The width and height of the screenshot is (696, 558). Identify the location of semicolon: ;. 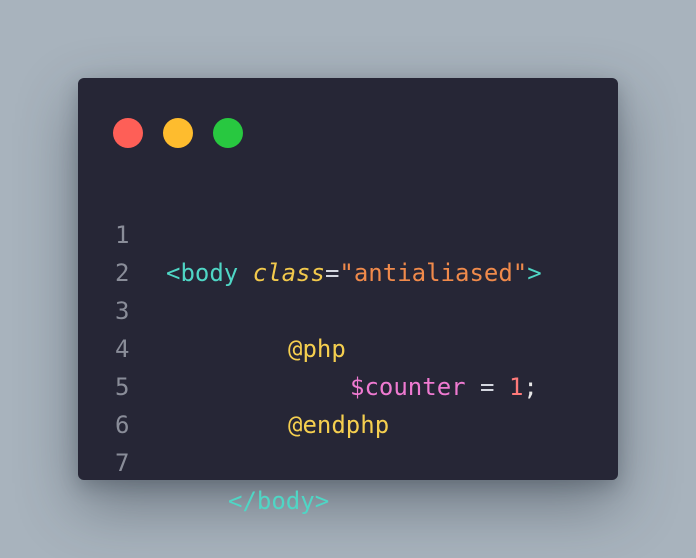
(530, 387).